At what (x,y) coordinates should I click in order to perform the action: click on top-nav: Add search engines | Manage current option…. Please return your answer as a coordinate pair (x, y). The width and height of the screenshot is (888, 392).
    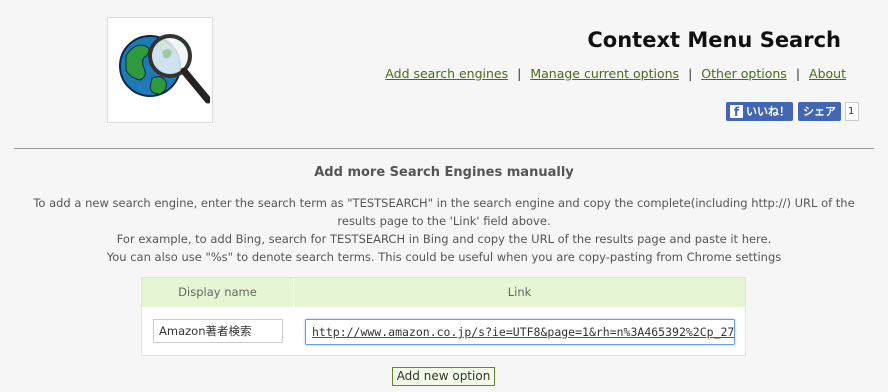
    Looking at the image, I should click on (615, 73).